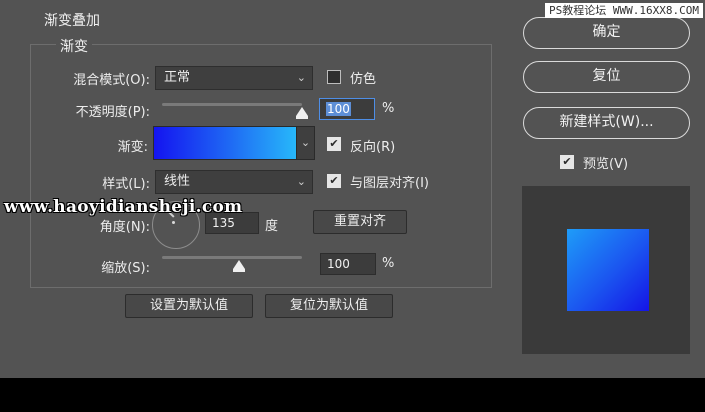  Describe the element at coordinates (338, 264) in the screenshot. I see `scale-value: 100` at that location.